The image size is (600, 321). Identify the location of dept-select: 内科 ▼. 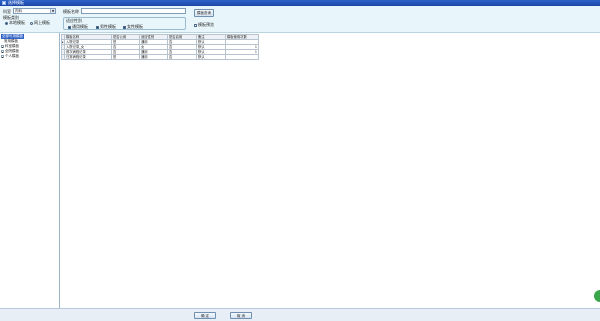
(34, 11).